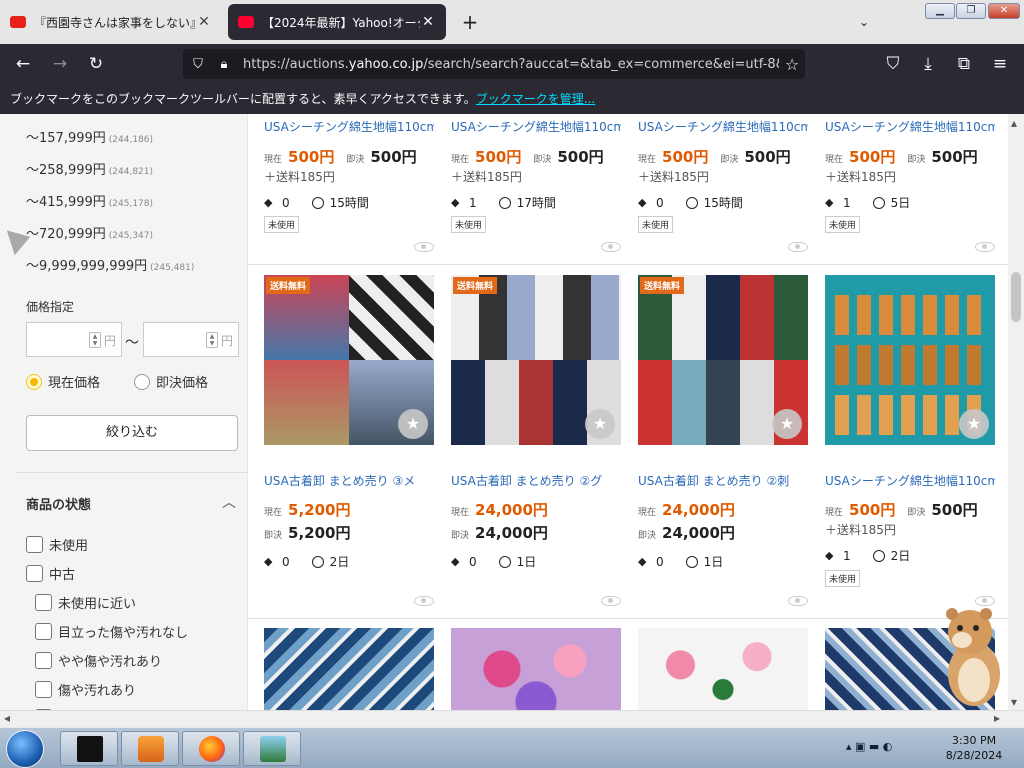 The image size is (1024, 768). What do you see at coordinates (296, 64) in the screenshot?
I see `url-prefix: https://auctions.` at bounding box center [296, 64].